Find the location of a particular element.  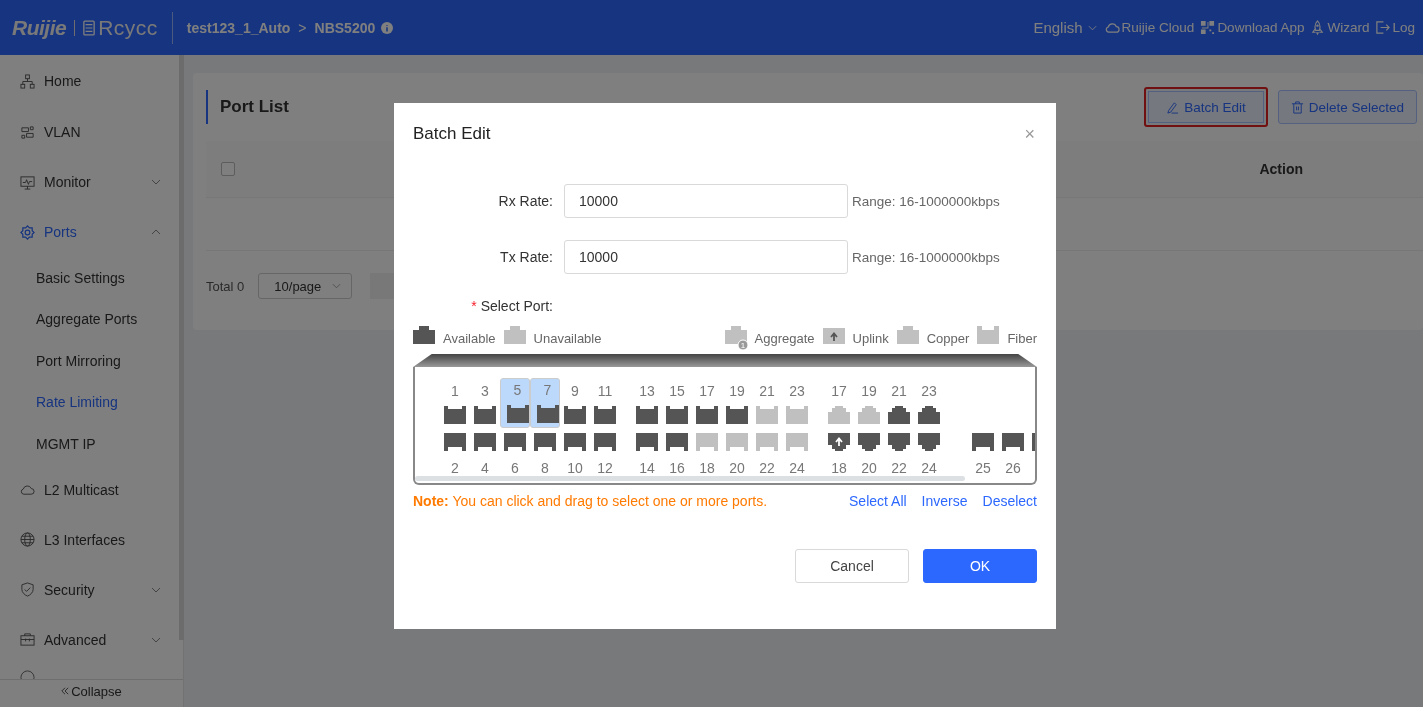

port-cell: 25 is located at coordinates (983, 453).